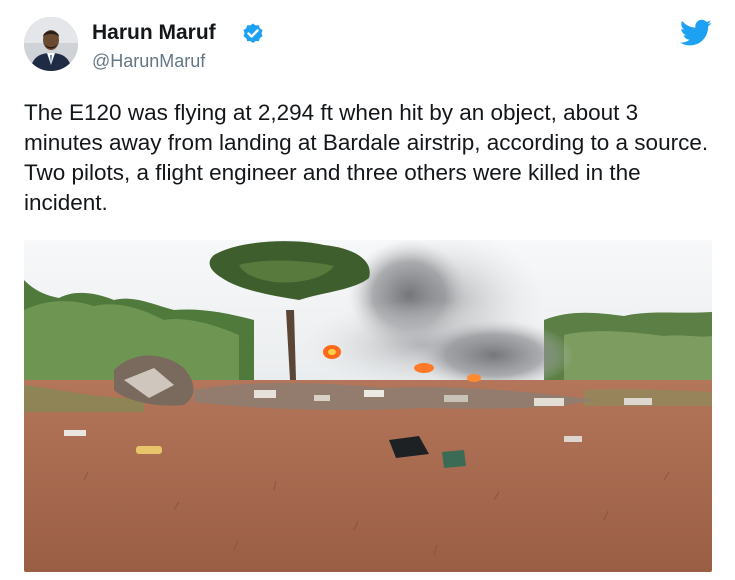 This screenshot has width=735, height=580. I want to click on twitter-bird-icon, so click(696, 33).